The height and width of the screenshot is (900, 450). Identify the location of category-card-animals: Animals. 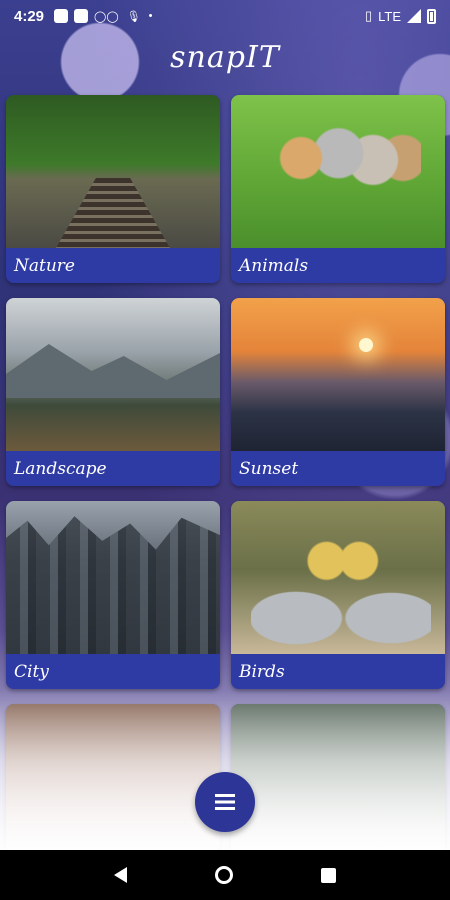
(338, 189).